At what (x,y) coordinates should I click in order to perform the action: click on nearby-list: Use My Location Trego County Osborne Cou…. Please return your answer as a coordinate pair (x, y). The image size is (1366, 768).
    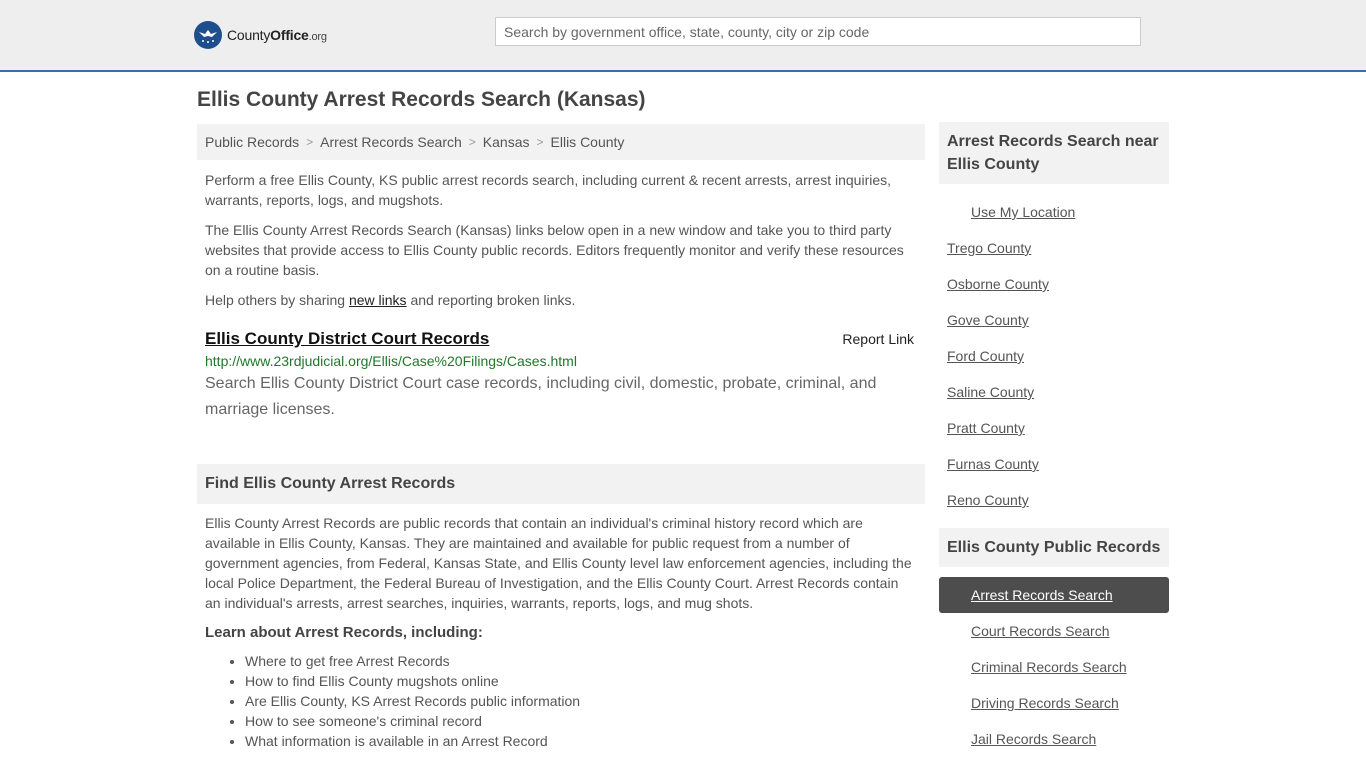
    Looking at the image, I should click on (1054, 364).